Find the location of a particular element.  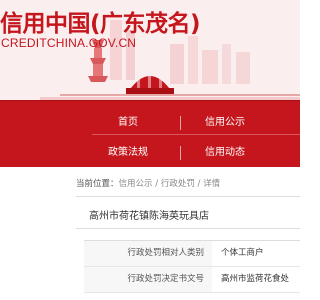

nav-item-home: 首页 is located at coordinates (128, 123).